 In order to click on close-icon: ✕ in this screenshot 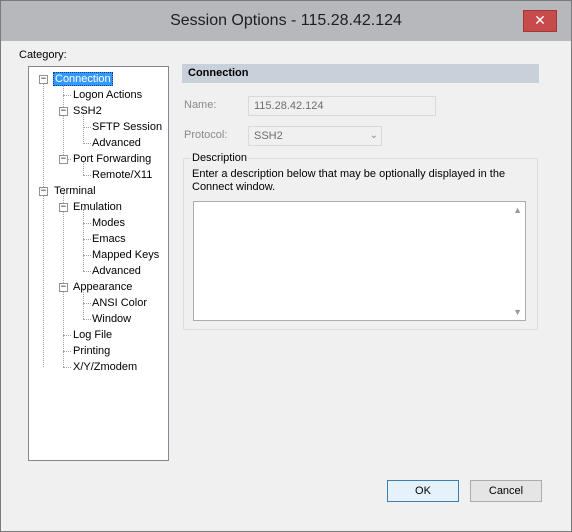, I will do `click(540, 20)`.